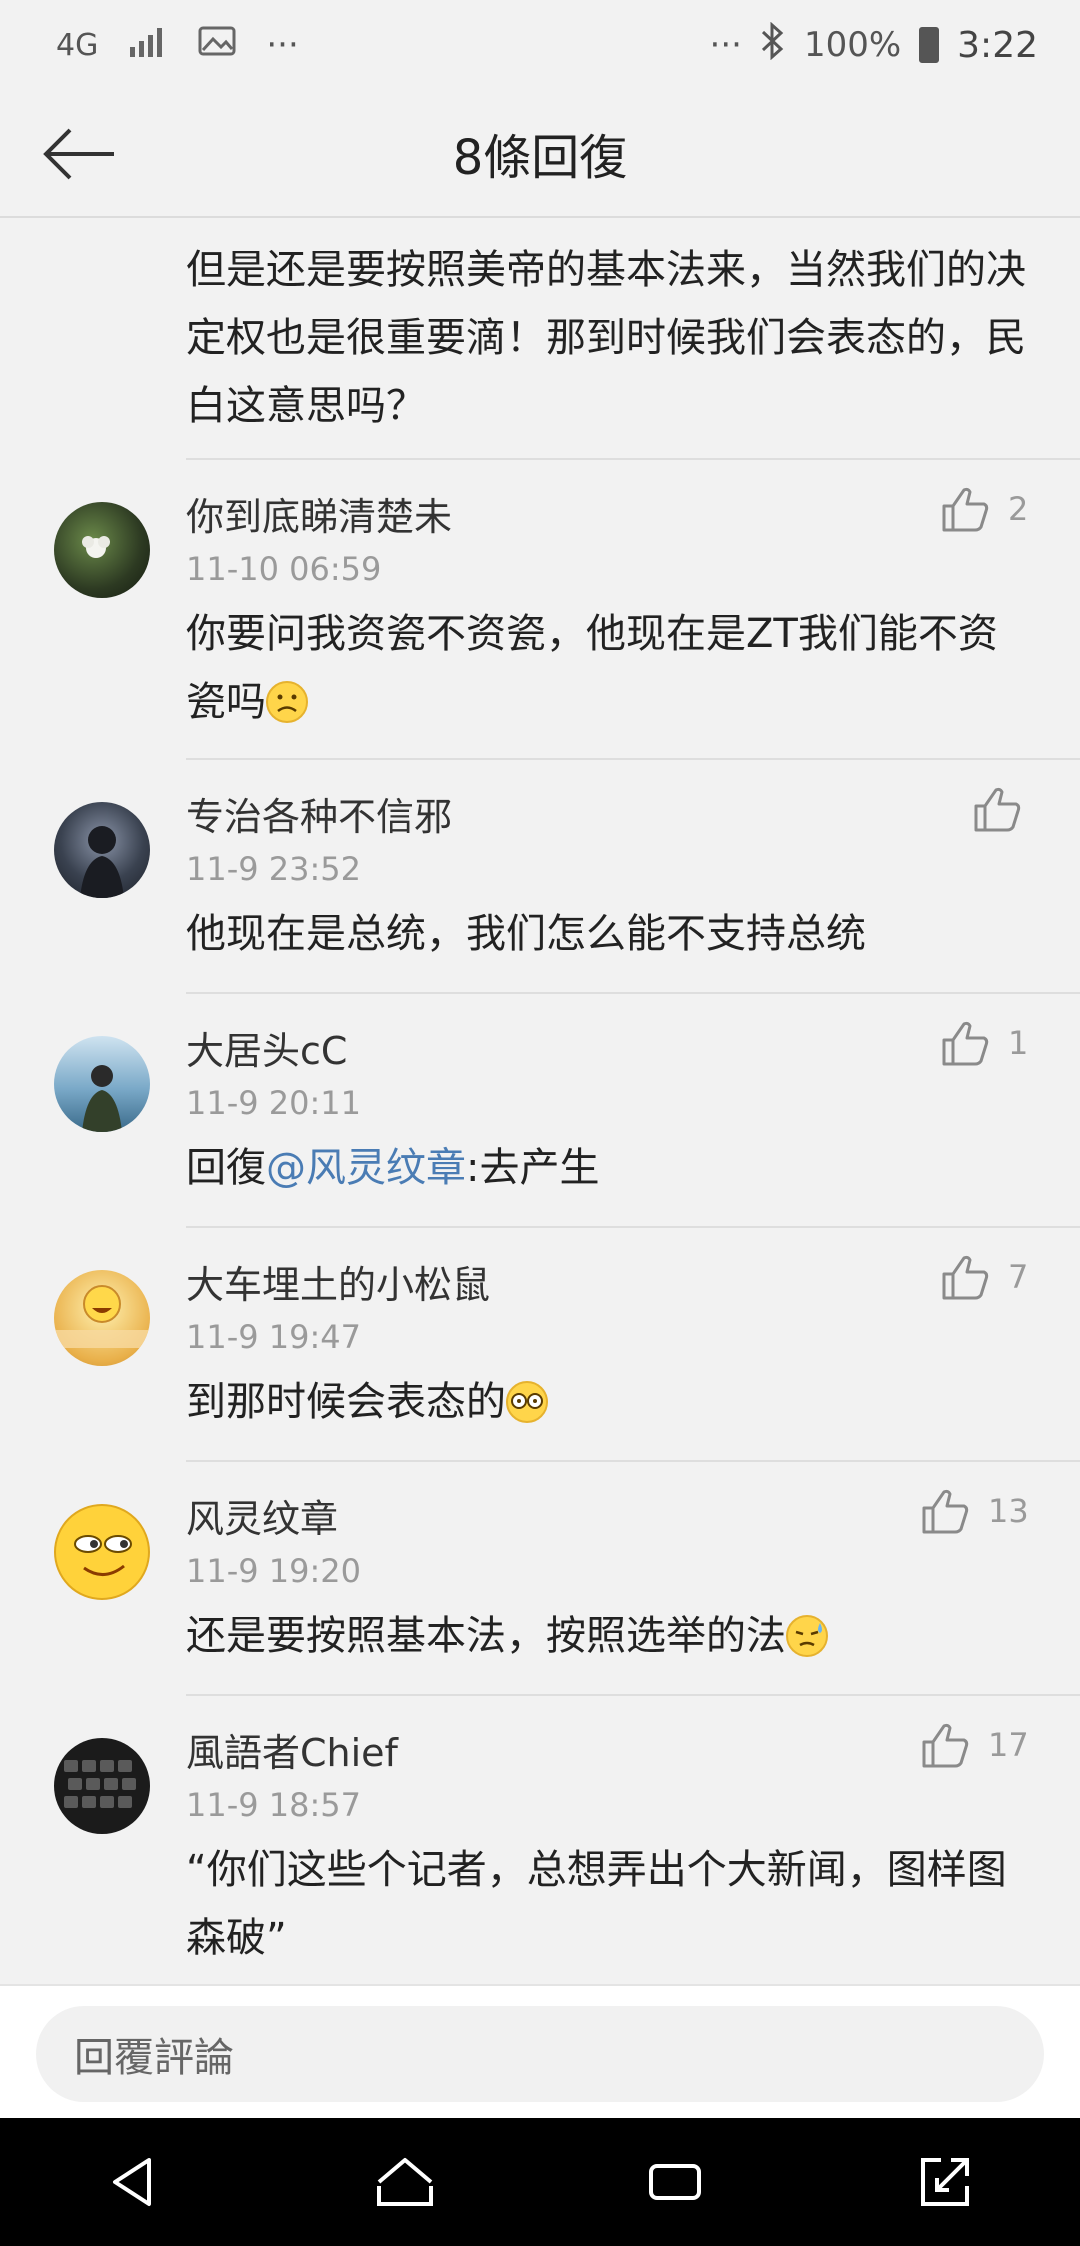 The image size is (1080, 2246). I want to click on like-button: 7, so click(992, 1277).